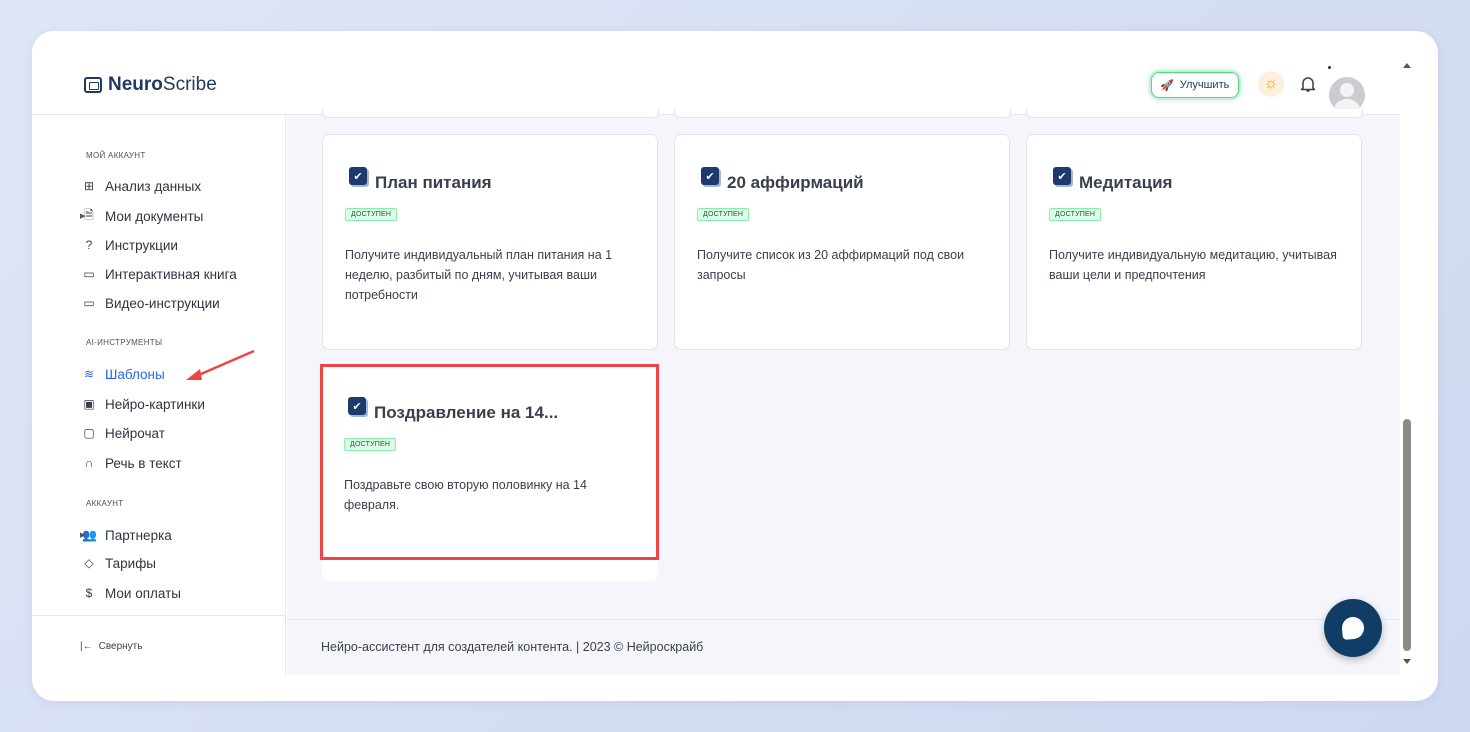 The width and height of the screenshot is (1470, 732). I want to click on layers-icon: ≋, so click(89, 374).